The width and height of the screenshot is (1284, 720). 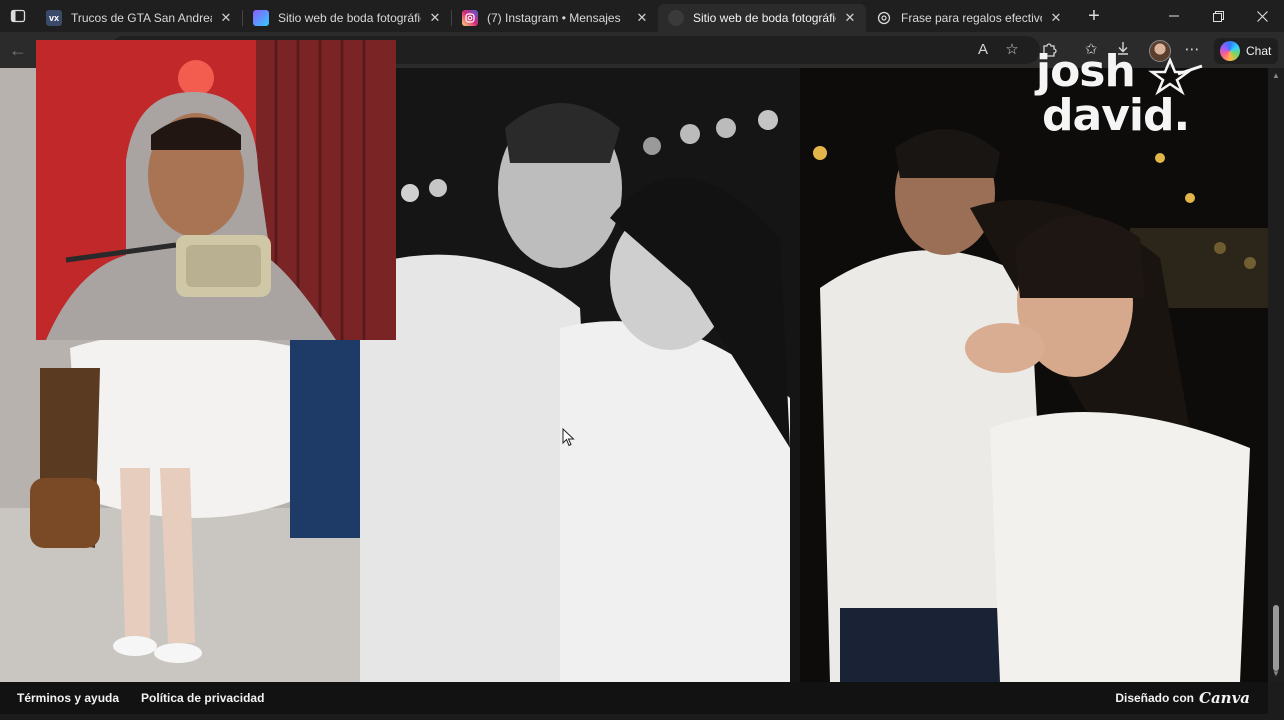 I want to click on minimize-icon, so click(x=1174, y=16).